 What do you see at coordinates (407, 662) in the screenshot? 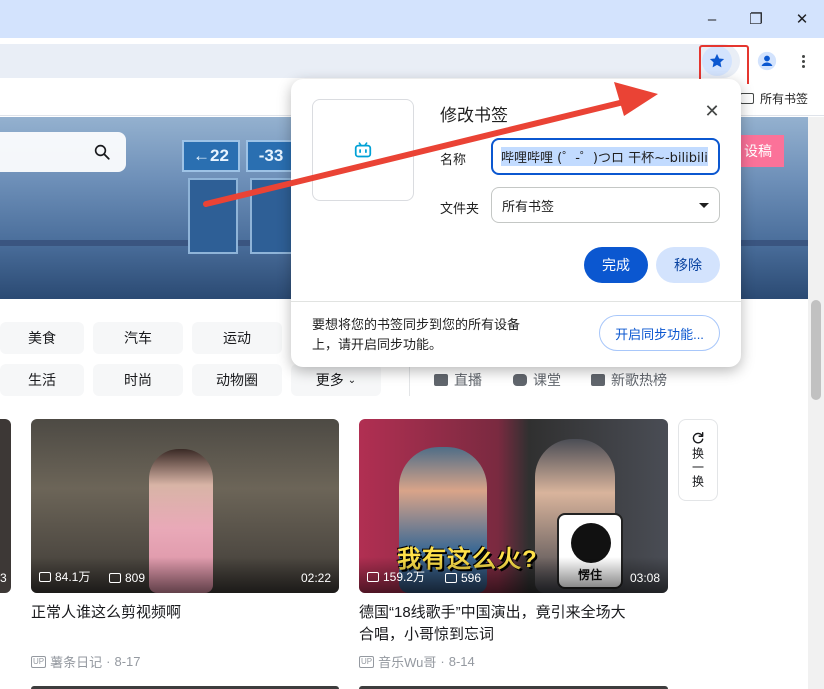
I see `uploader-name: 音乐Wu哥` at bounding box center [407, 662].